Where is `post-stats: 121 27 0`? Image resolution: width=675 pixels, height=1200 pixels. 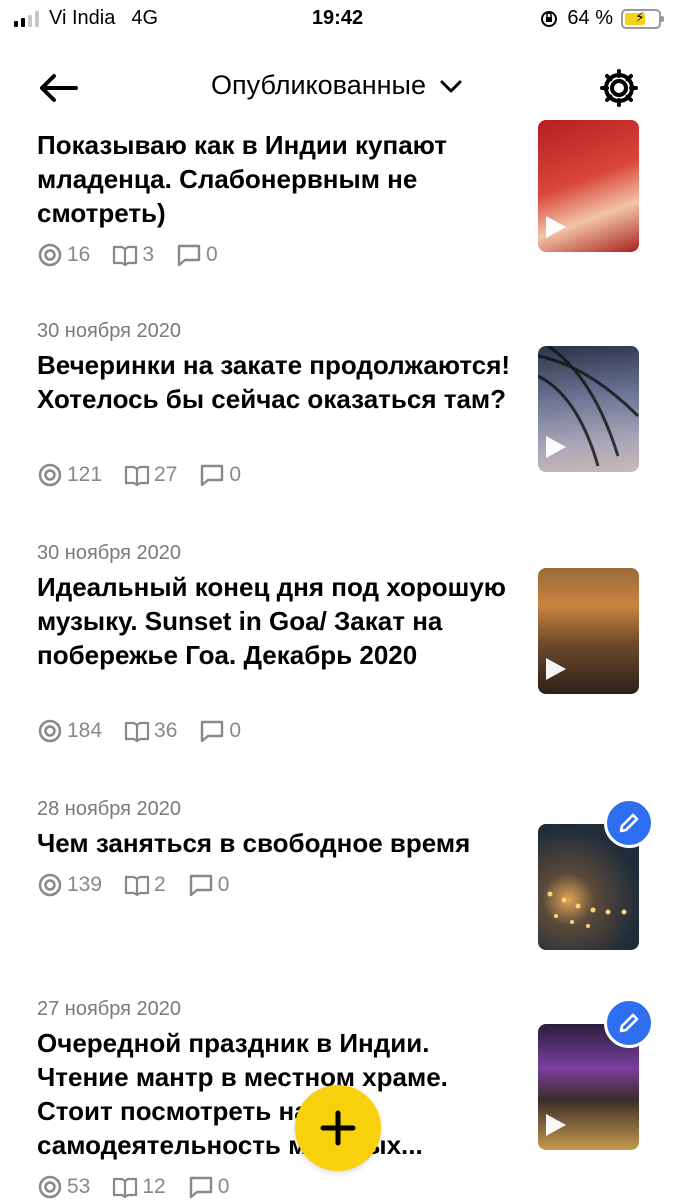
post-stats: 121 27 0 is located at coordinates (150, 475).